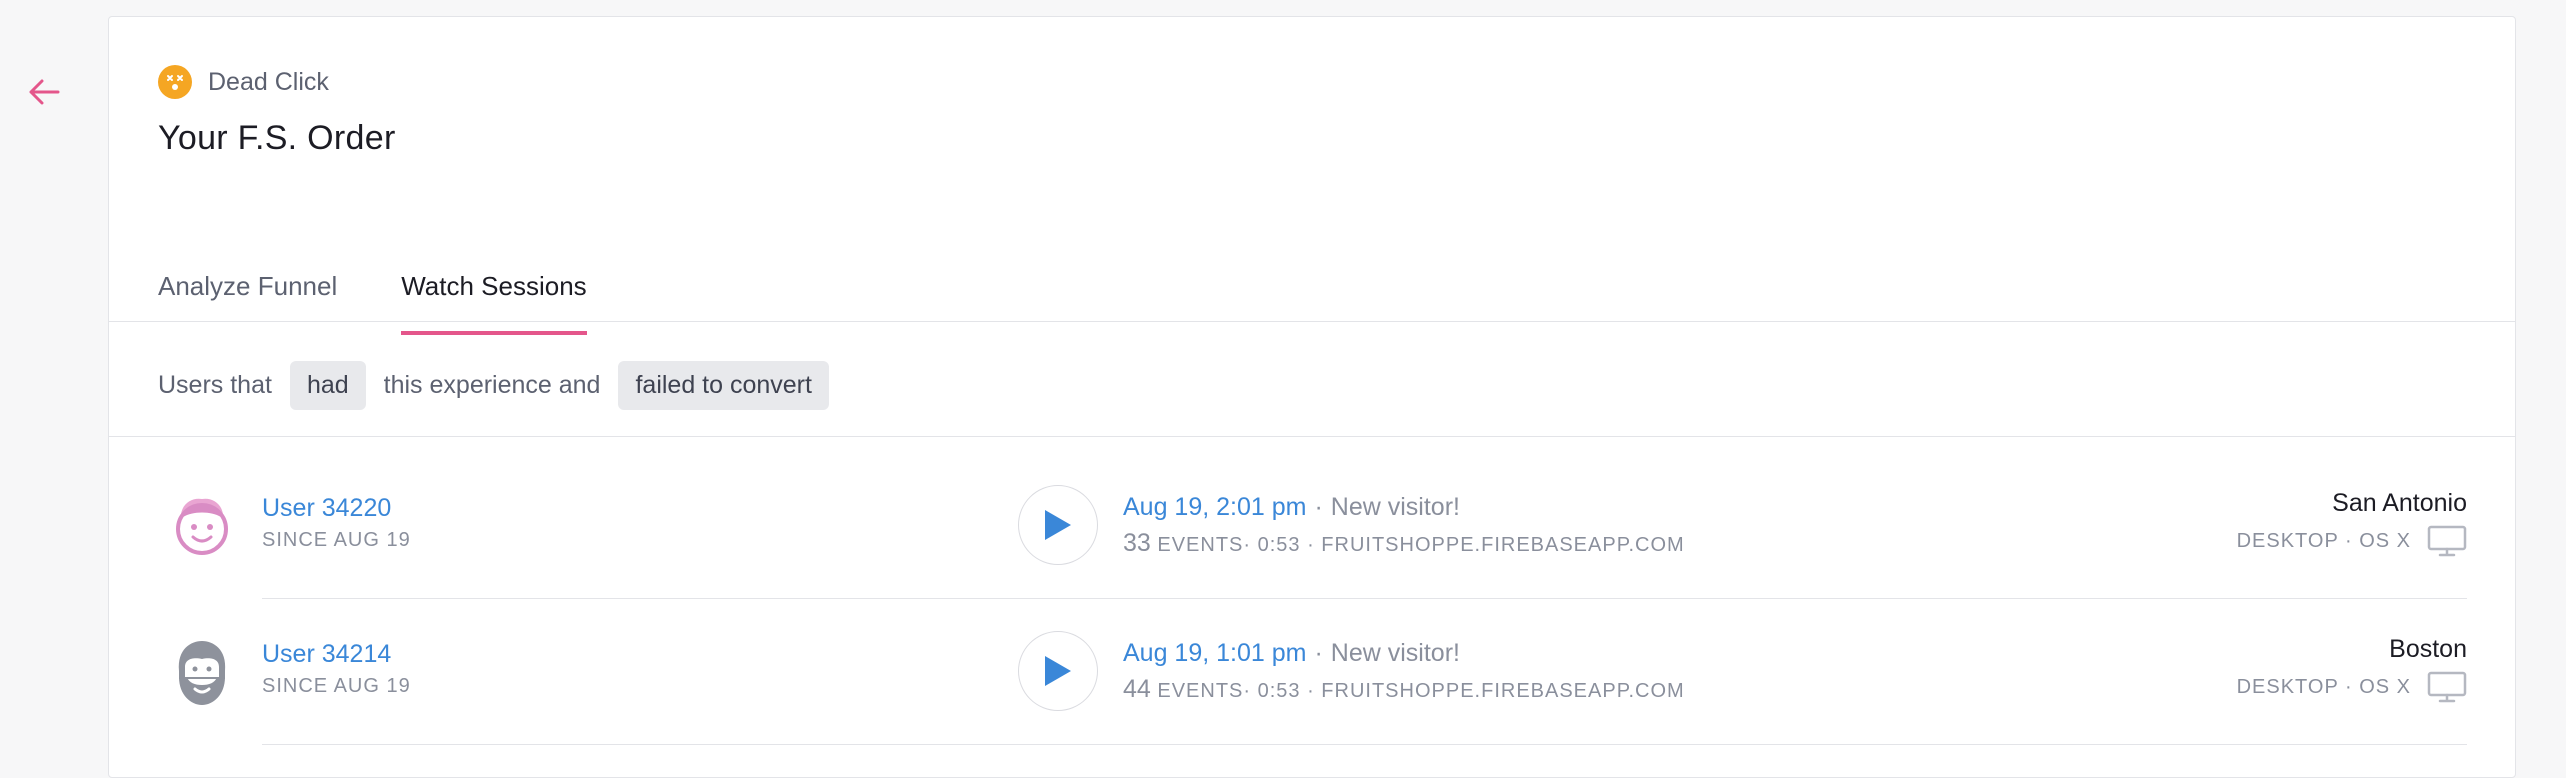 The image size is (2566, 778). Describe the element at coordinates (1137, 543) in the screenshot. I see `event-count: 33` at that location.